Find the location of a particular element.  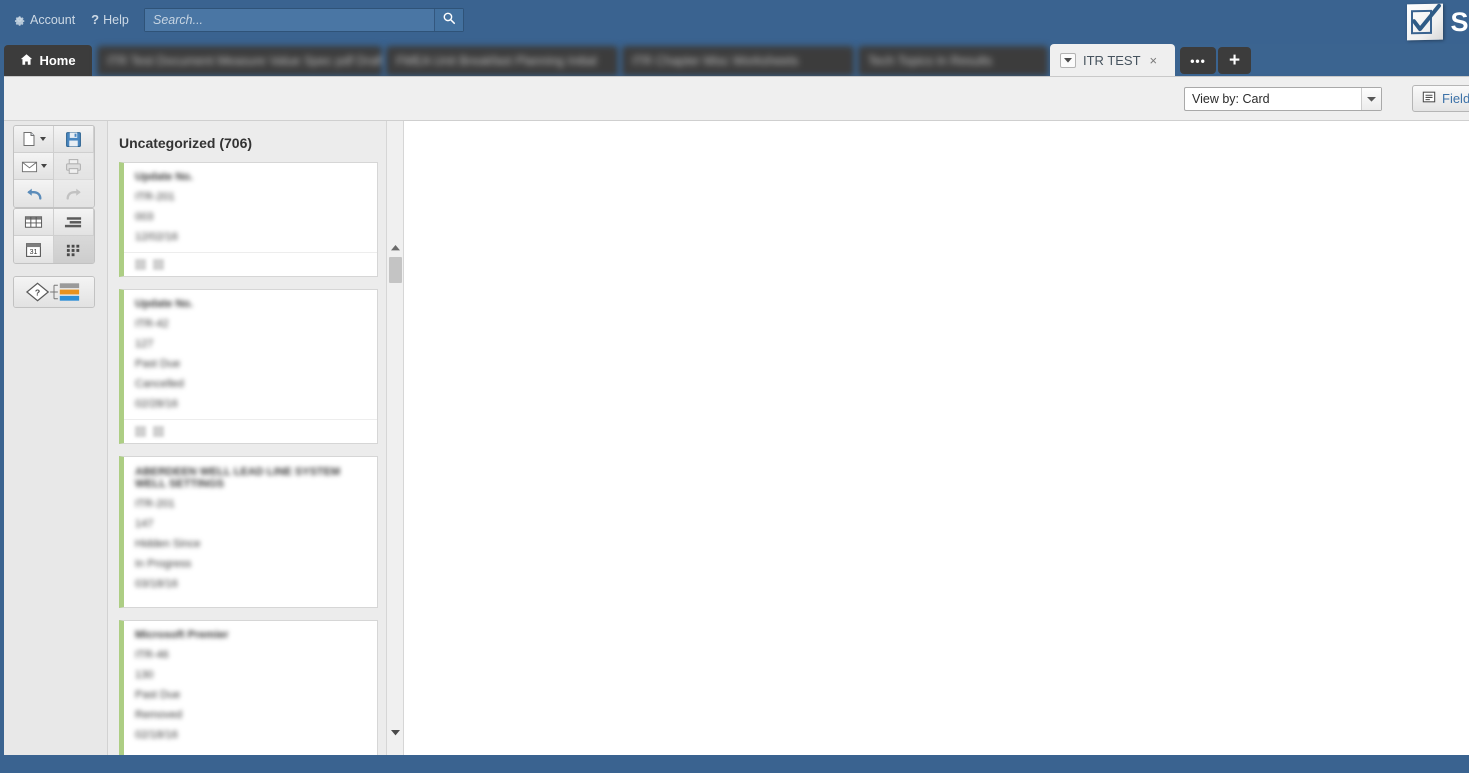

left-toolbar-group-views: 31 is located at coordinates (54, 236).